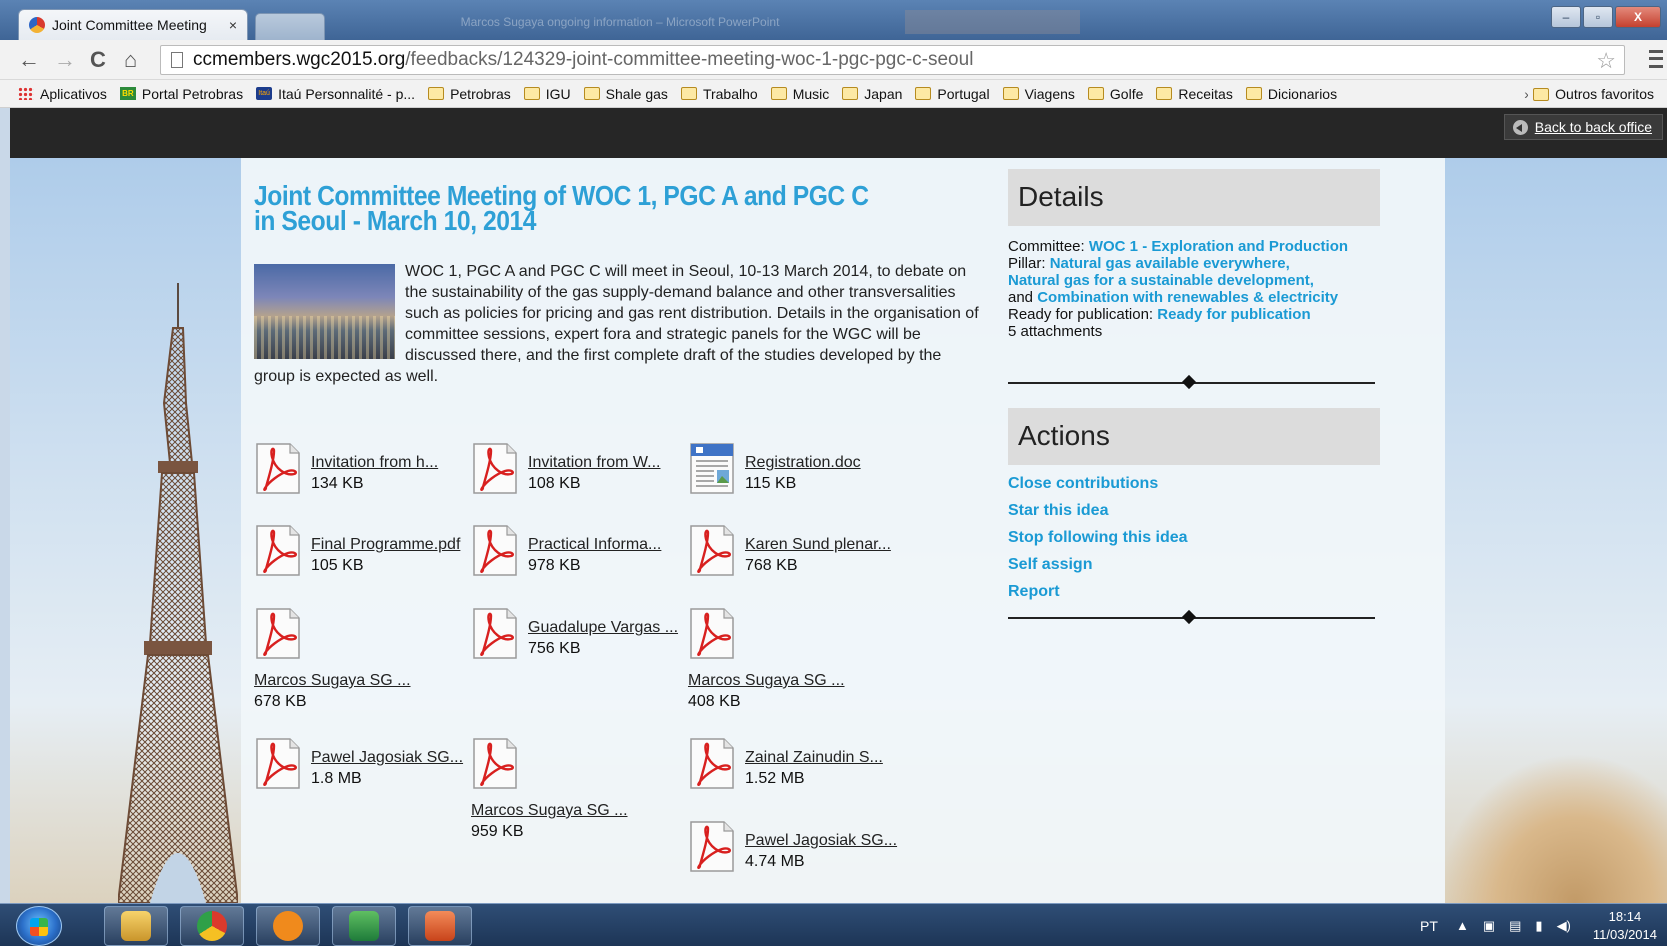 The image size is (1667, 946). Describe the element at coordinates (1233, 314) in the screenshot. I see `ready-for-publication-link: Ready for publication` at that location.